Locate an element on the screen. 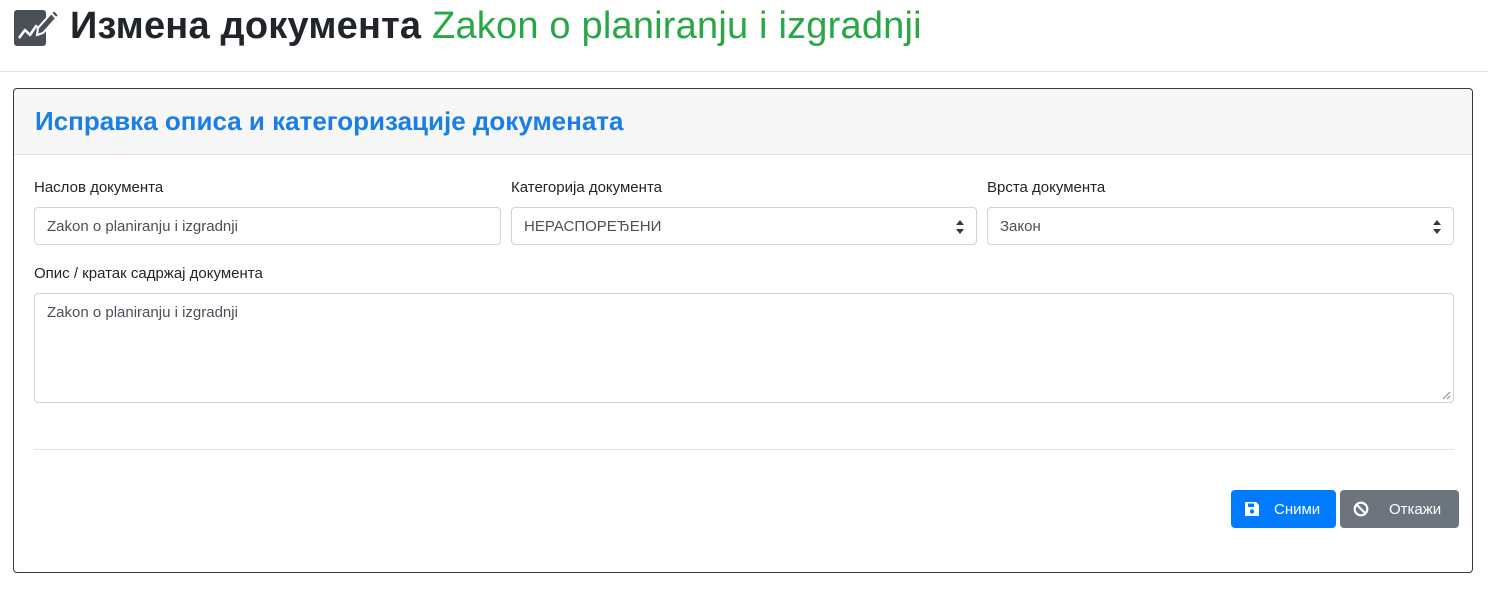 The image size is (1488, 596). cancel-button: Откажи is located at coordinates (1399, 509).